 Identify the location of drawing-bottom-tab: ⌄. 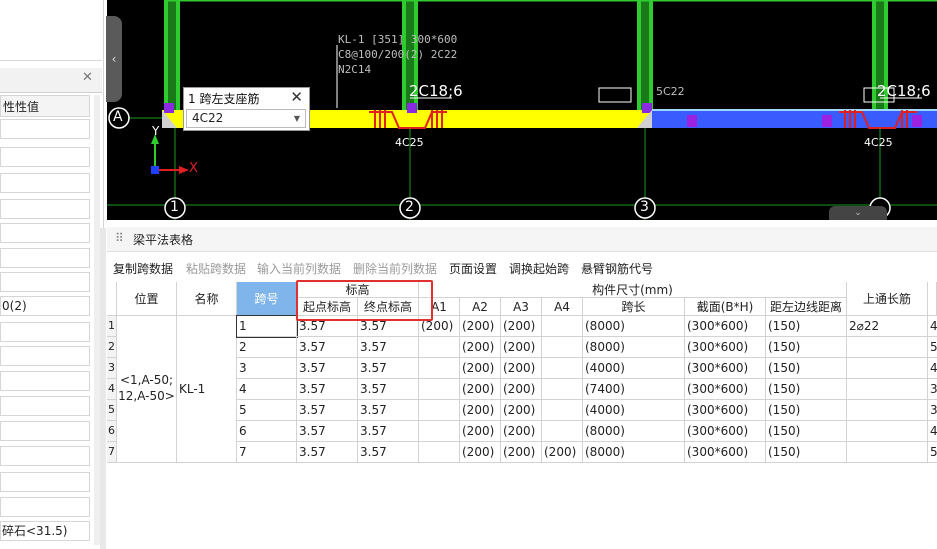
(858, 213).